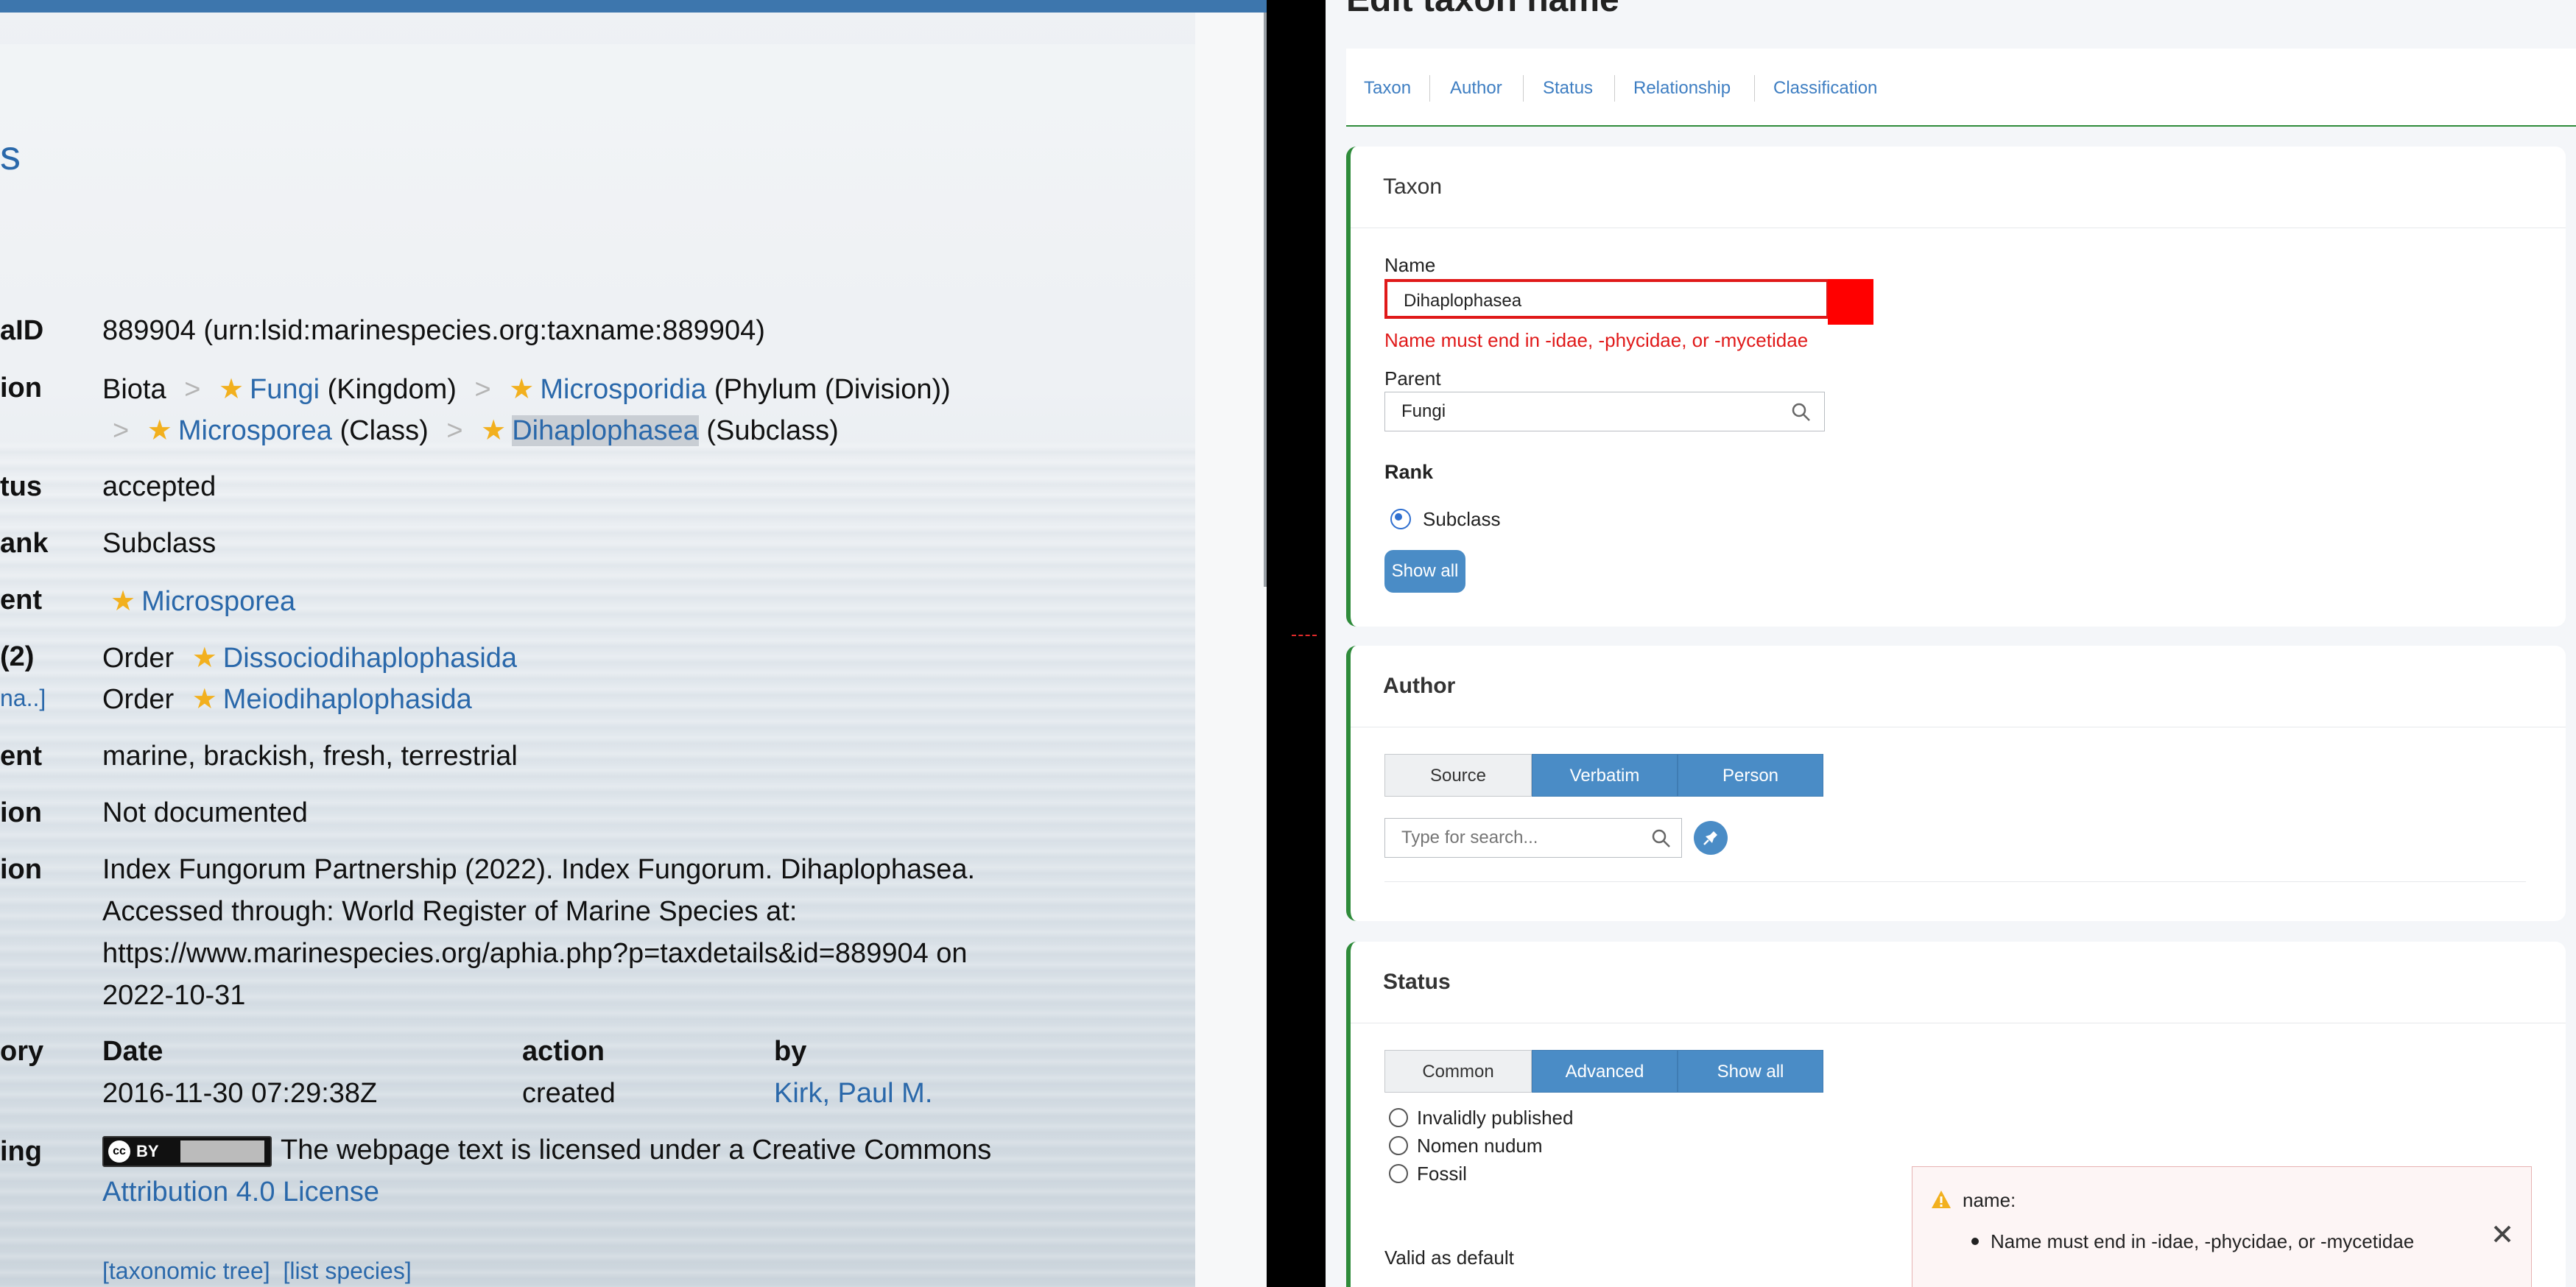  What do you see at coordinates (1462, 519) in the screenshot?
I see `rank-option-label: Subclass` at bounding box center [1462, 519].